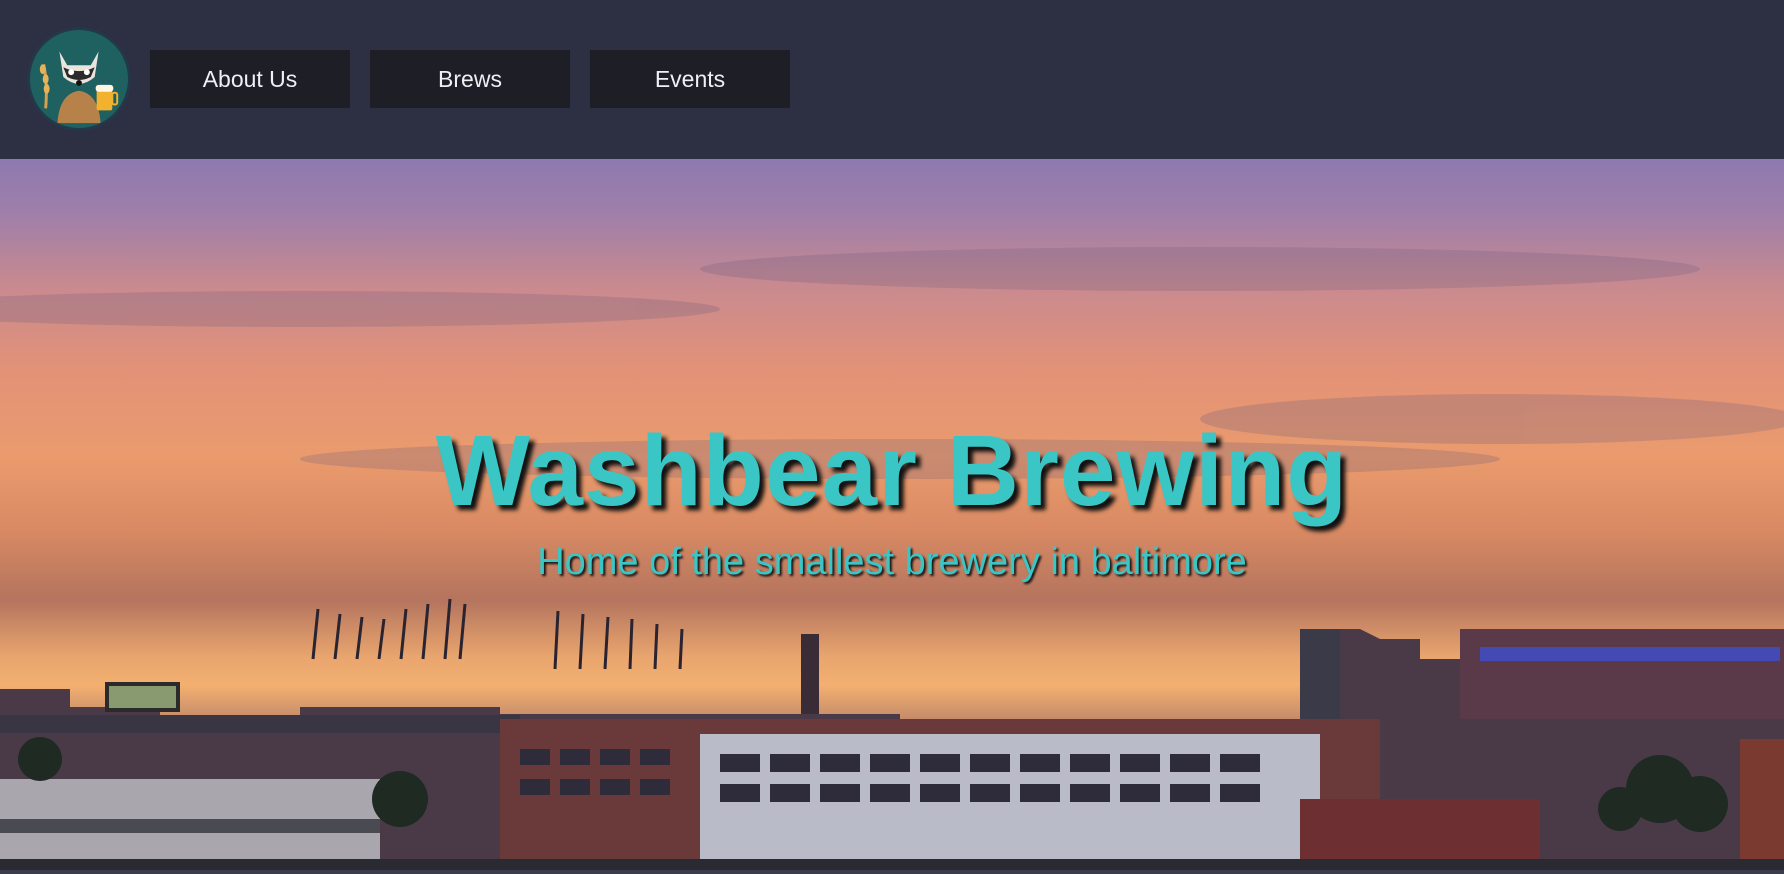 Image resolution: width=1784 pixels, height=874 pixels. I want to click on nav-brews-button: Brews, so click(470, 79).